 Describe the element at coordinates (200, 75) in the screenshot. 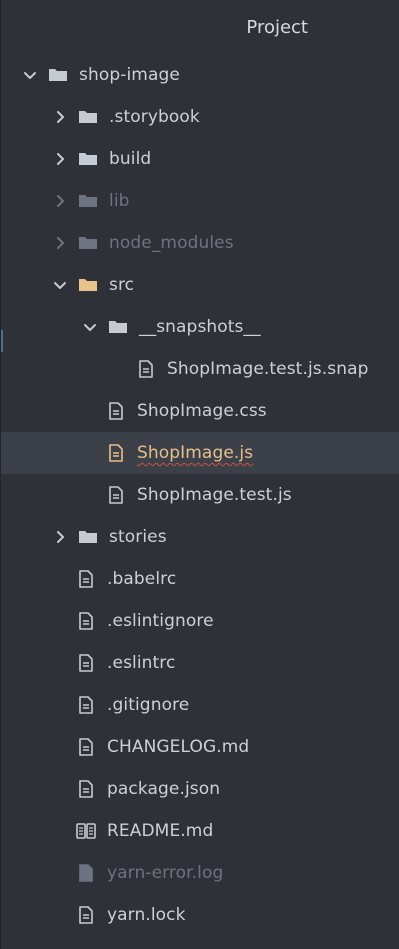

I see `tree-folder-row: shop-image` at that location.